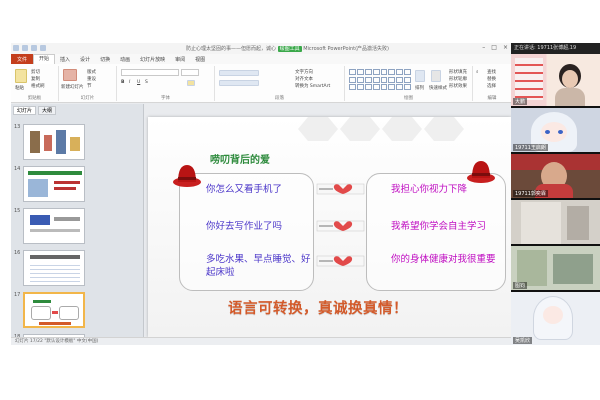 This screenshot has height=400, width=600. Describe the element at coordinates (72, 87) in the screenshot. I see `new-slide-button: 新建幻灯片` at that location.